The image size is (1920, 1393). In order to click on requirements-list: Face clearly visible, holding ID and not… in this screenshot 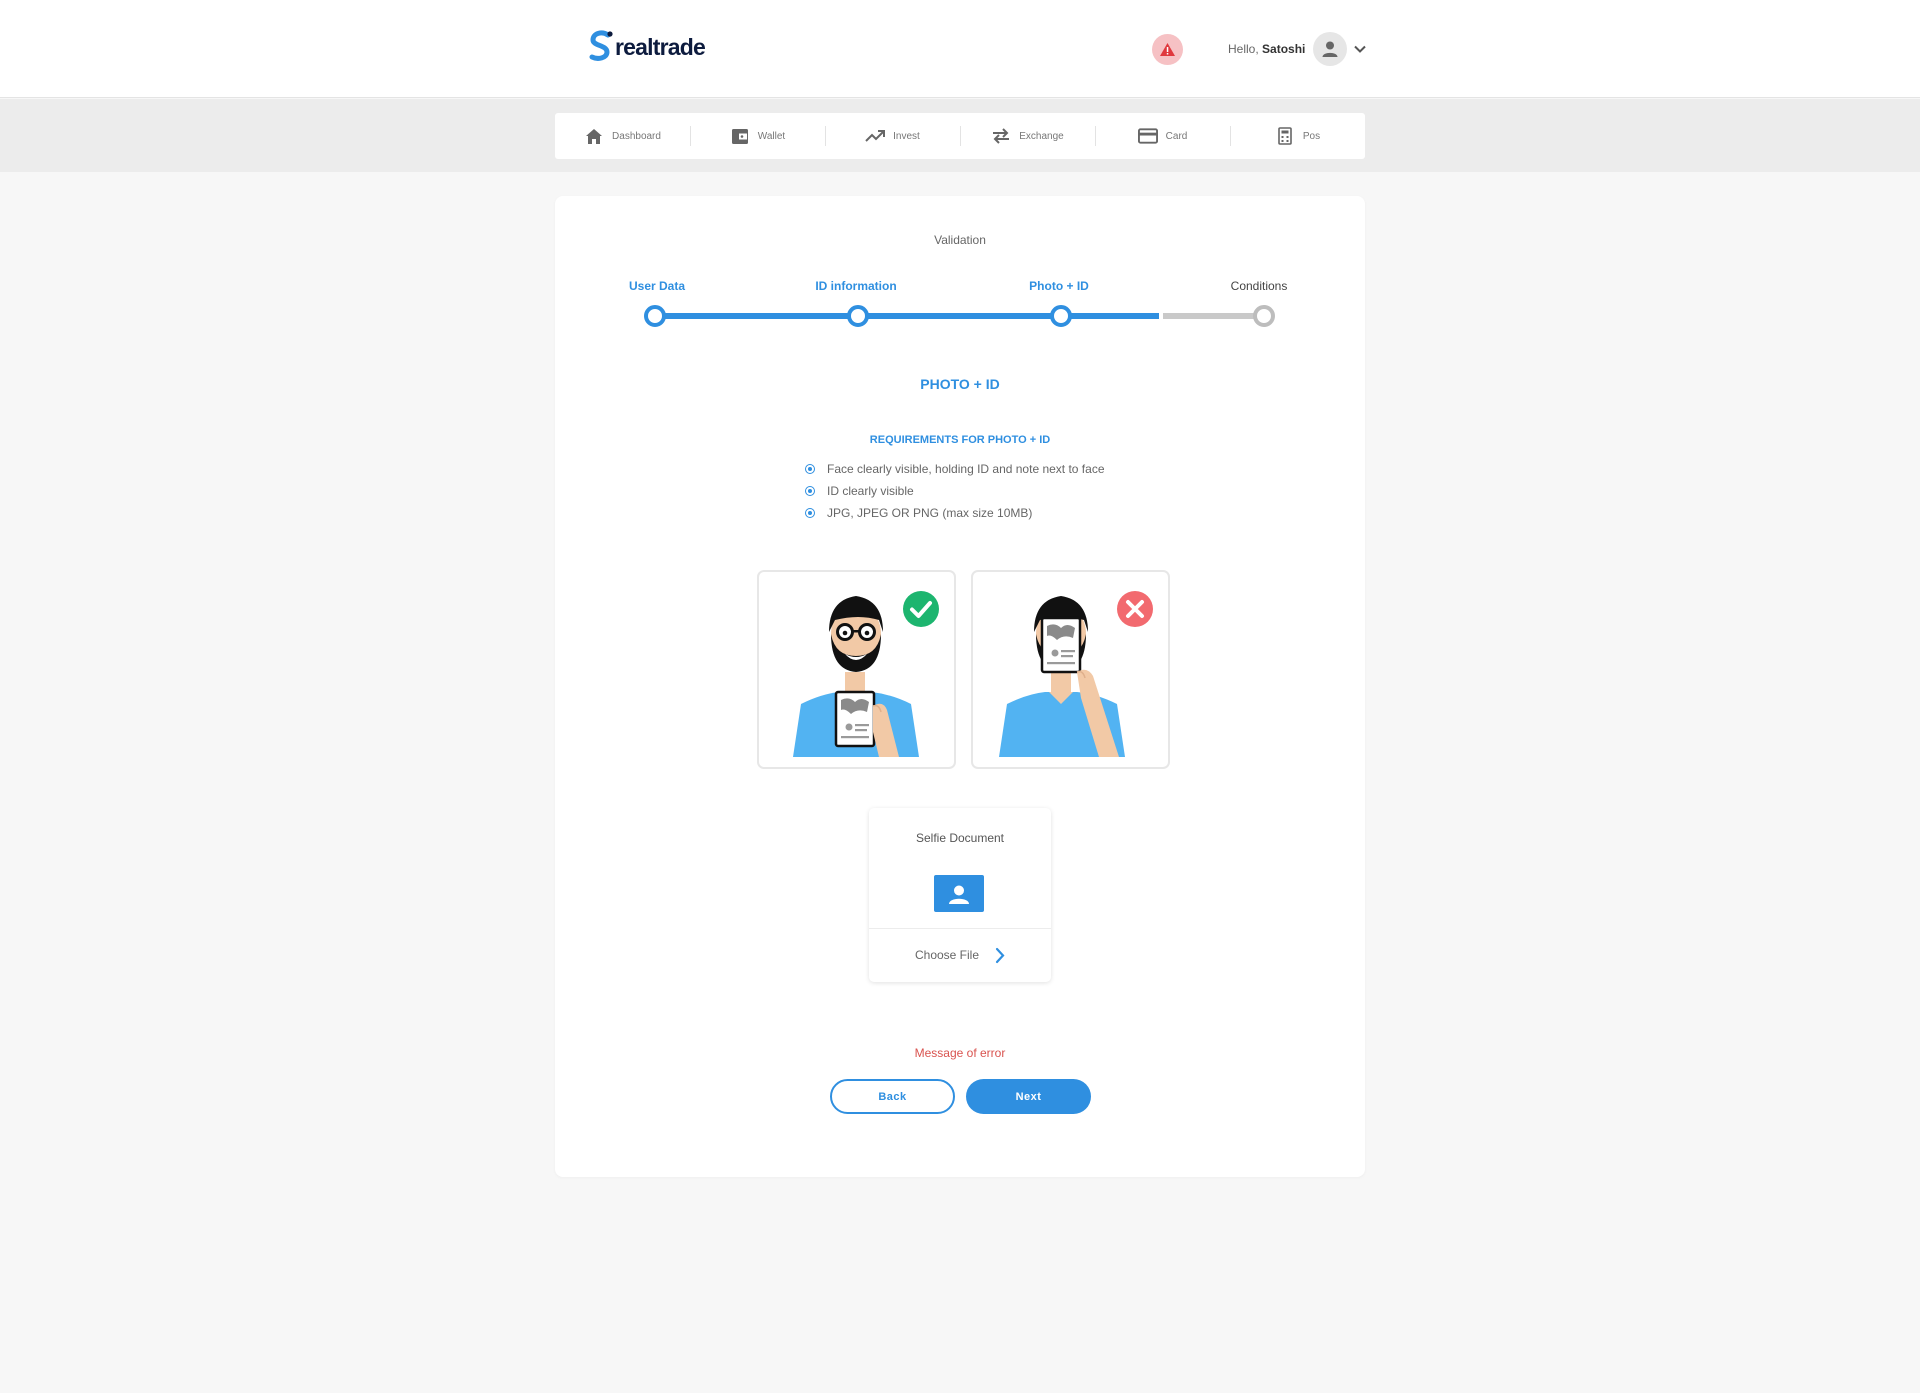, I will do `click(955, 495)`.